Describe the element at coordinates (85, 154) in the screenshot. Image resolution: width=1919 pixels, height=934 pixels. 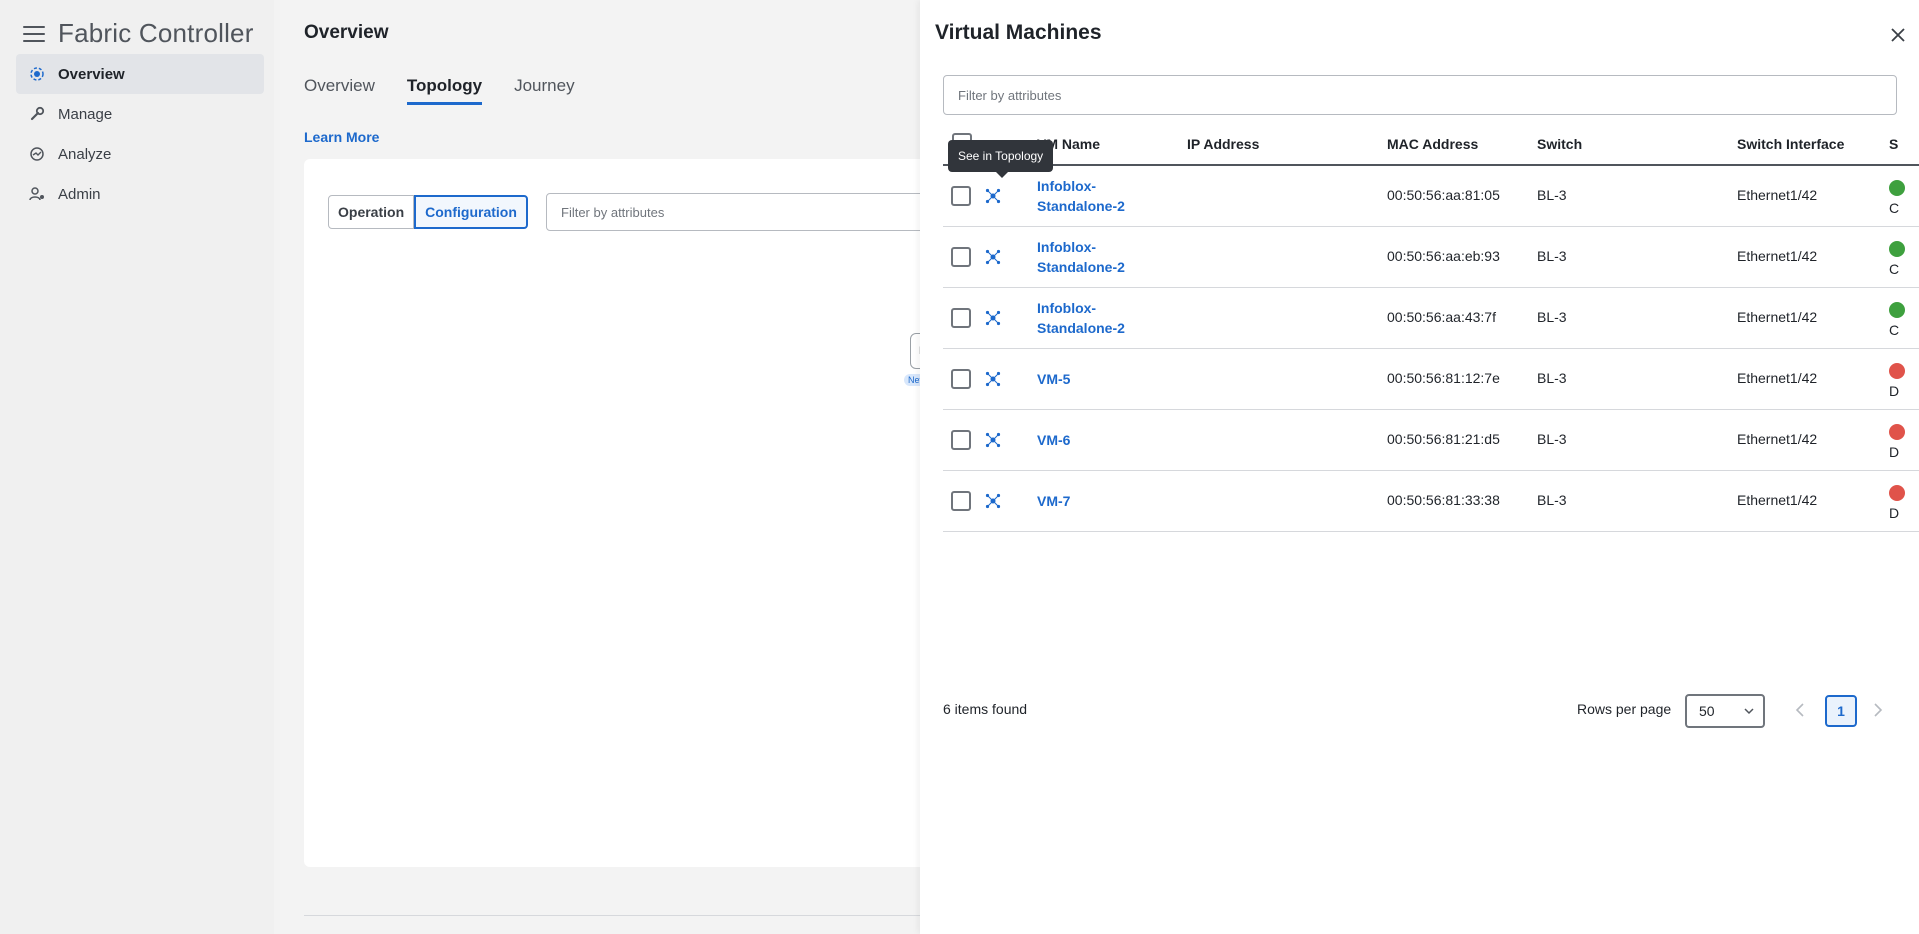
I see `sidebar-item-label: Analyze` at that location.